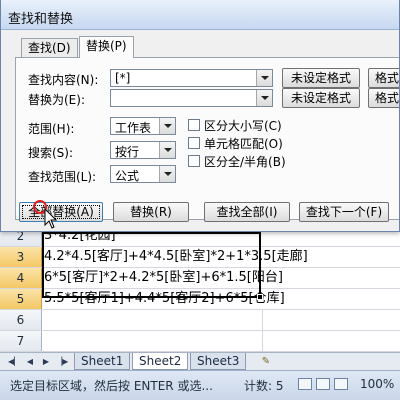 This screenshot has width=400, height=400. What do you see at coordinates (46, 362) in the screenshot?
I see `next-sheet-icon: ▶` at bounding box center [46, 362].